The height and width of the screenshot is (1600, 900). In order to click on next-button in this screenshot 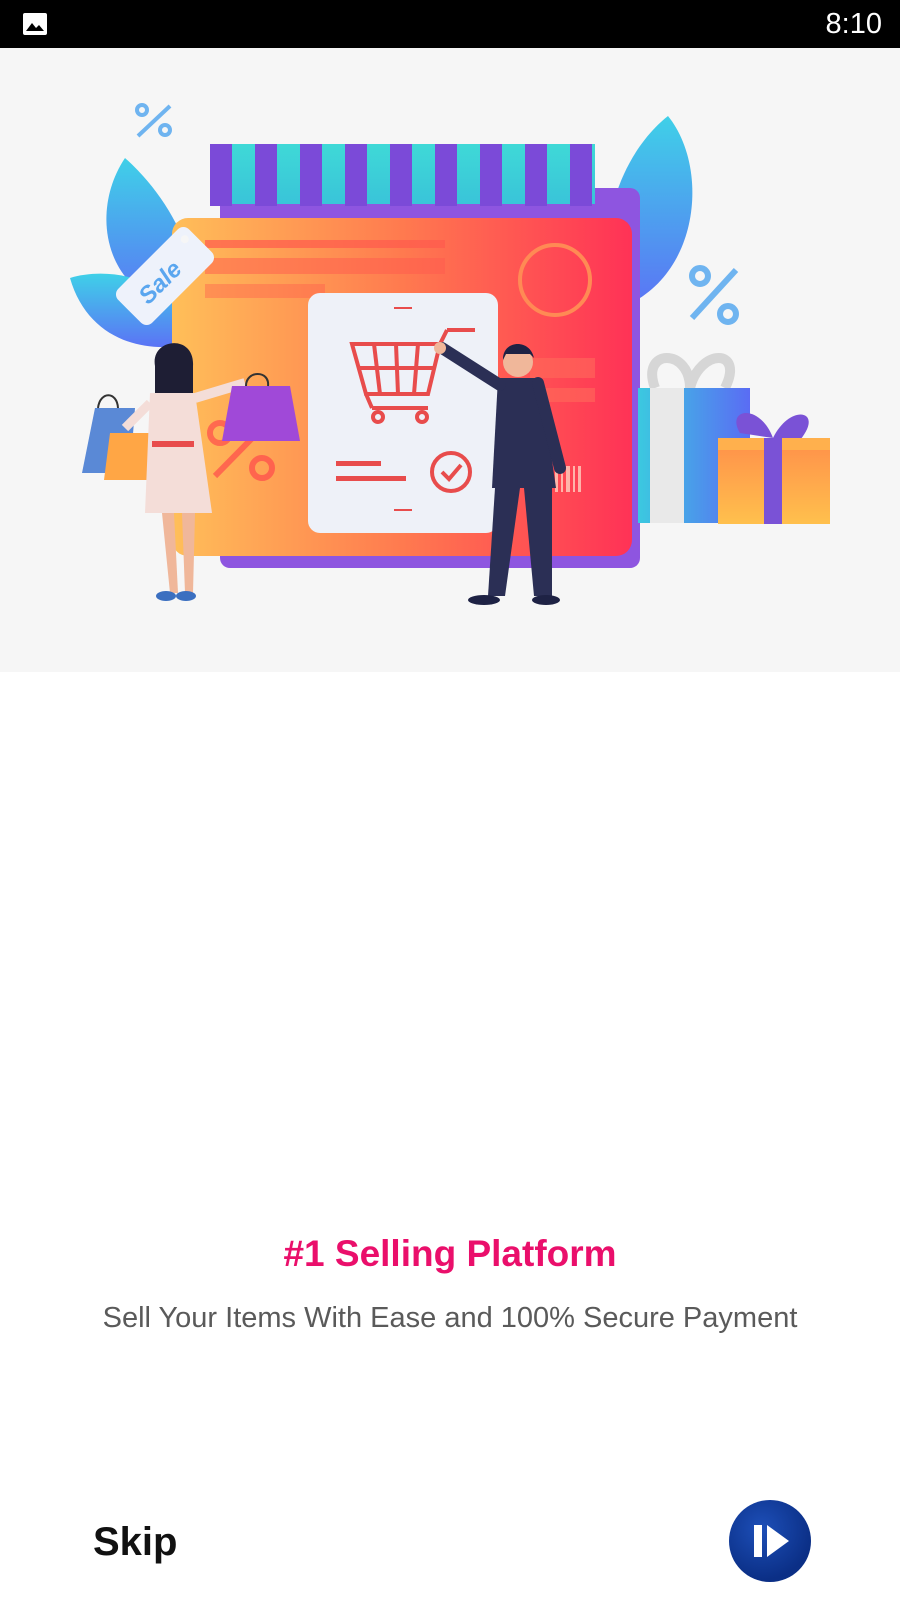, I will do `click(770, 1541)`.